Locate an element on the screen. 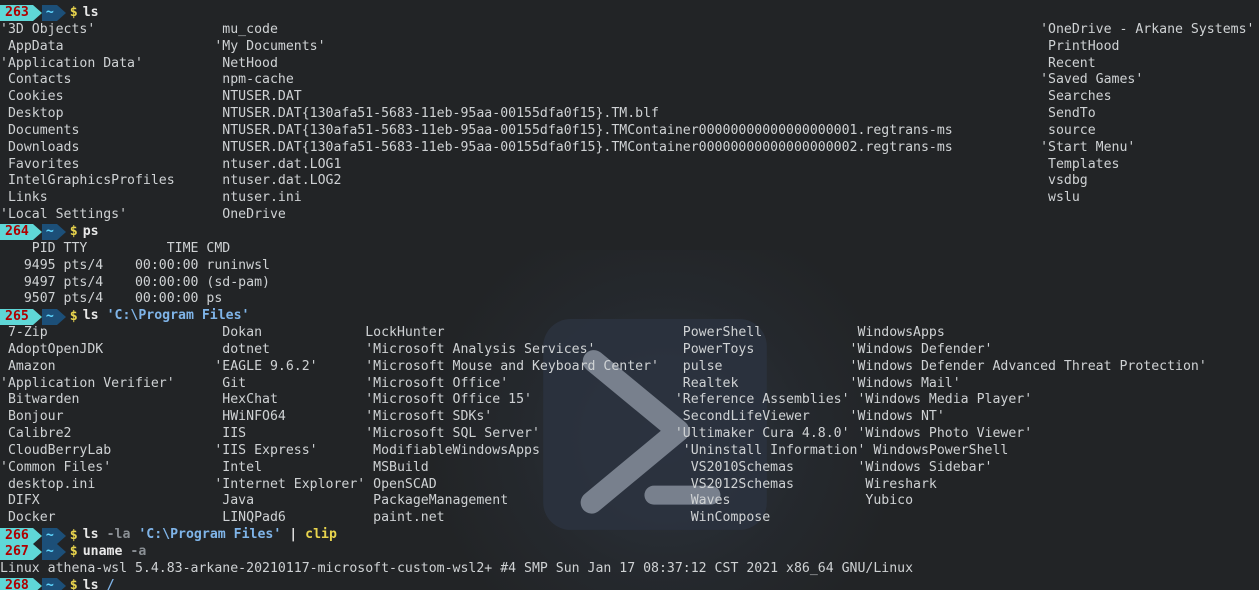 The height and width of the screenshot is (590, 1259). command-flag-266: -la is located at coordinates (119, 534).